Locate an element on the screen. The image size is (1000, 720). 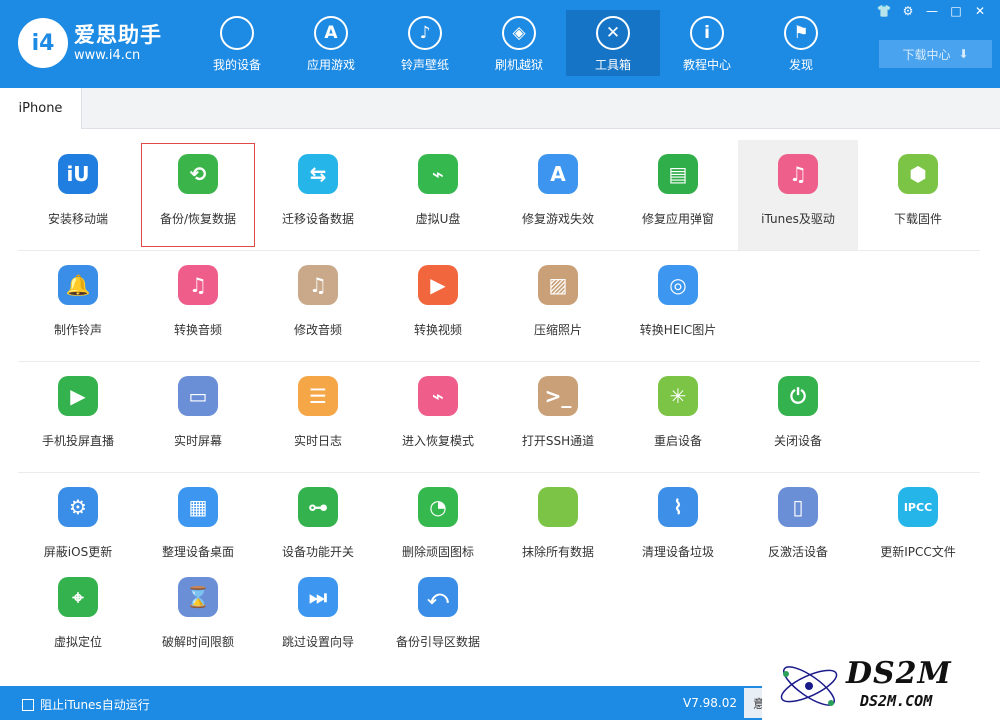
tool-item: ♫ 修改音频 is located at coordinates (318, 306).